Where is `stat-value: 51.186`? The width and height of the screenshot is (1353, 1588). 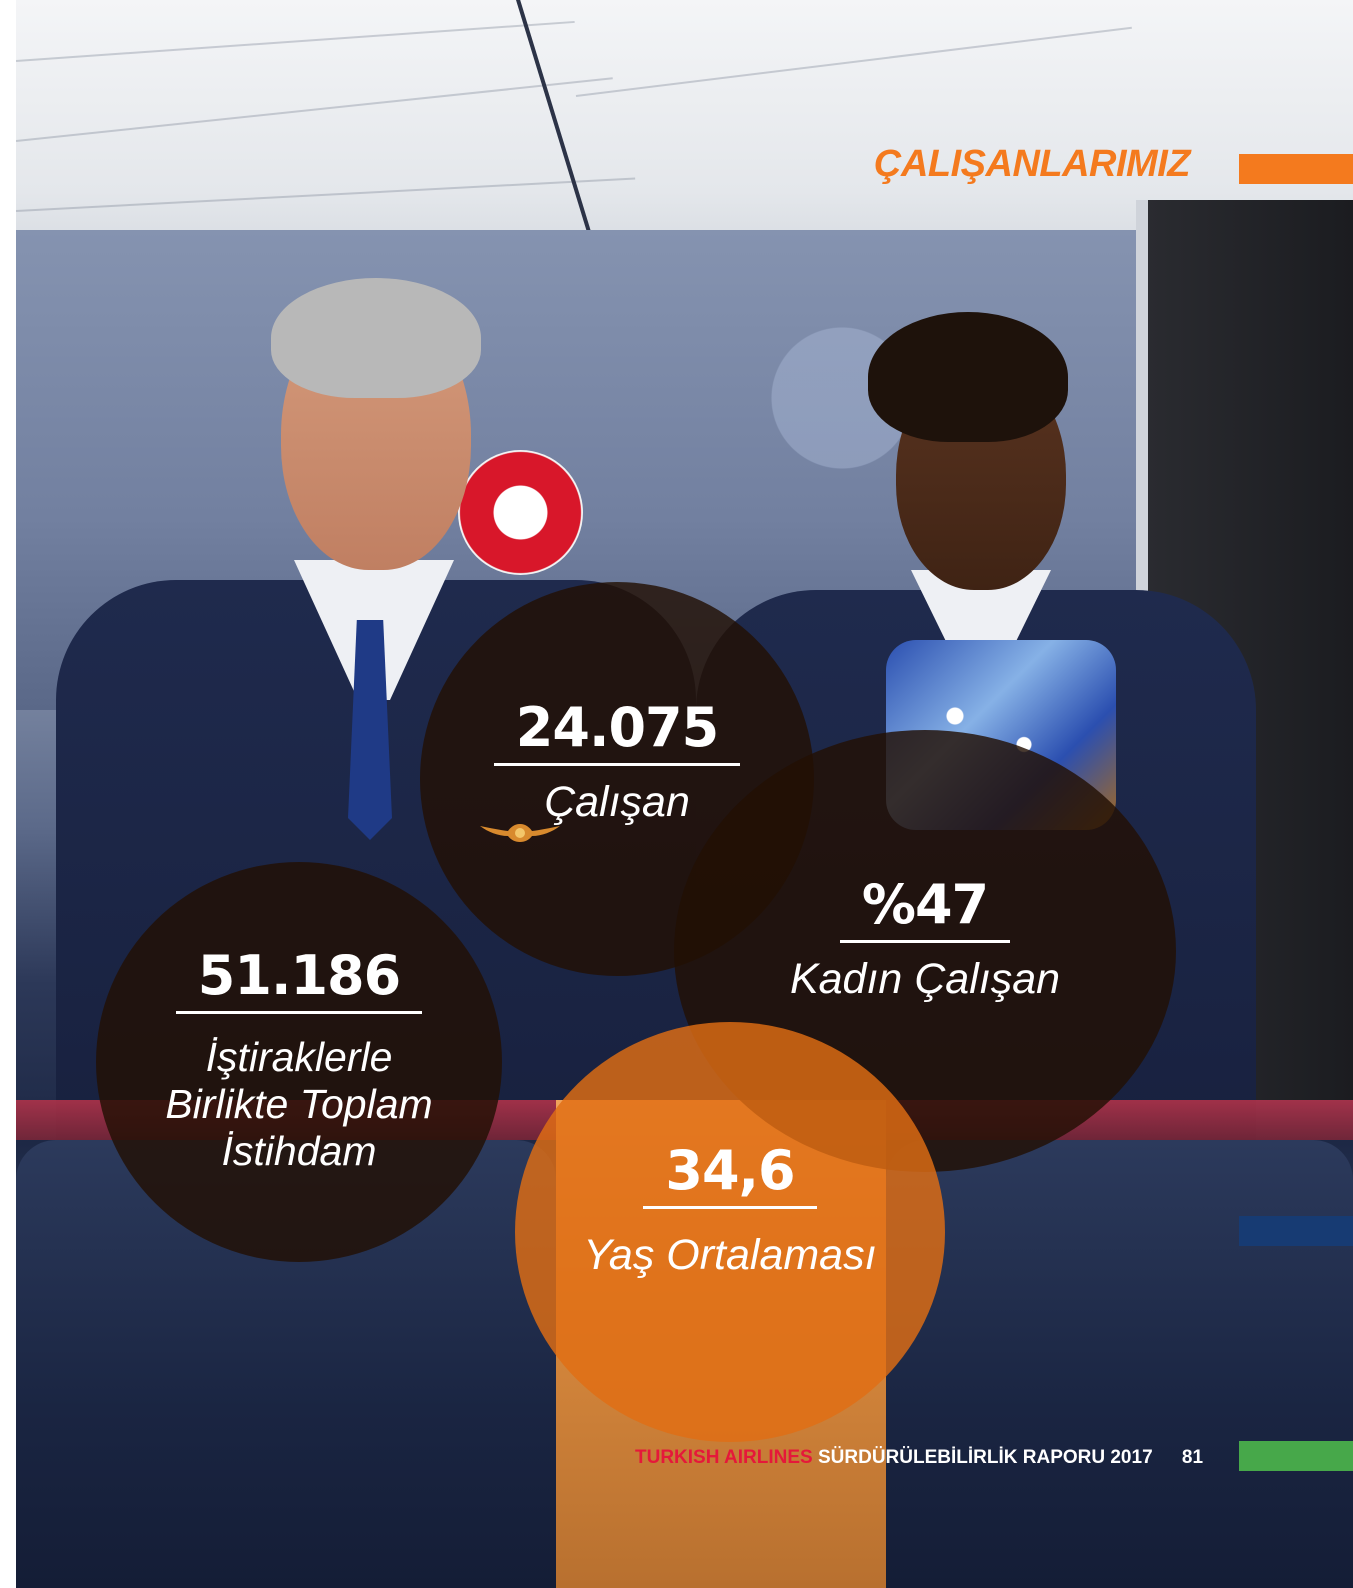 stat-value: 51.186 is located at coordinates (299, 981).